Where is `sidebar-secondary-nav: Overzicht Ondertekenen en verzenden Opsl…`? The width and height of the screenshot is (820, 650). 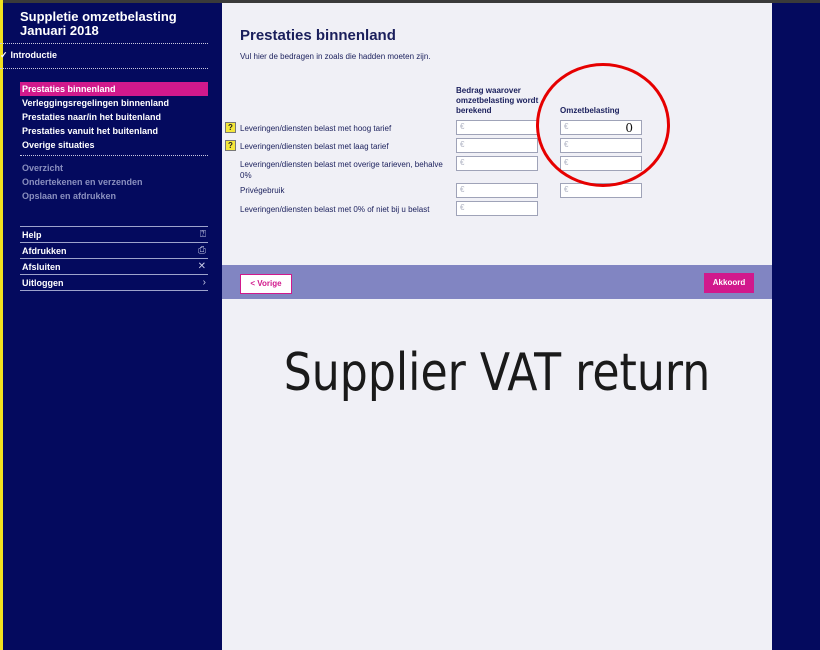 sidebar-secondary-nav: Overzicht Ondertekenen en verzenden Opsl… is located at coordinates (114, 182).